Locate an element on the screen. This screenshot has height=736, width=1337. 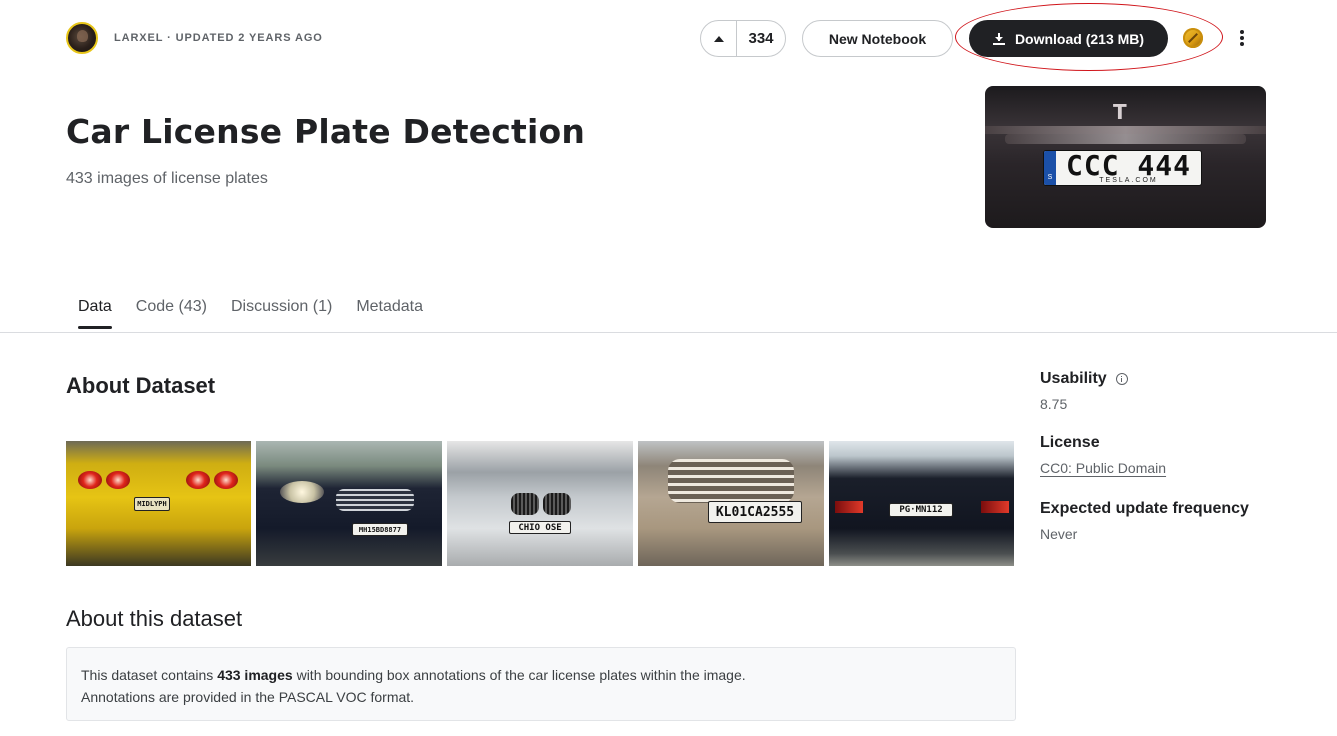
usability-value: 8.75 is located at coordinates (1054, 404).